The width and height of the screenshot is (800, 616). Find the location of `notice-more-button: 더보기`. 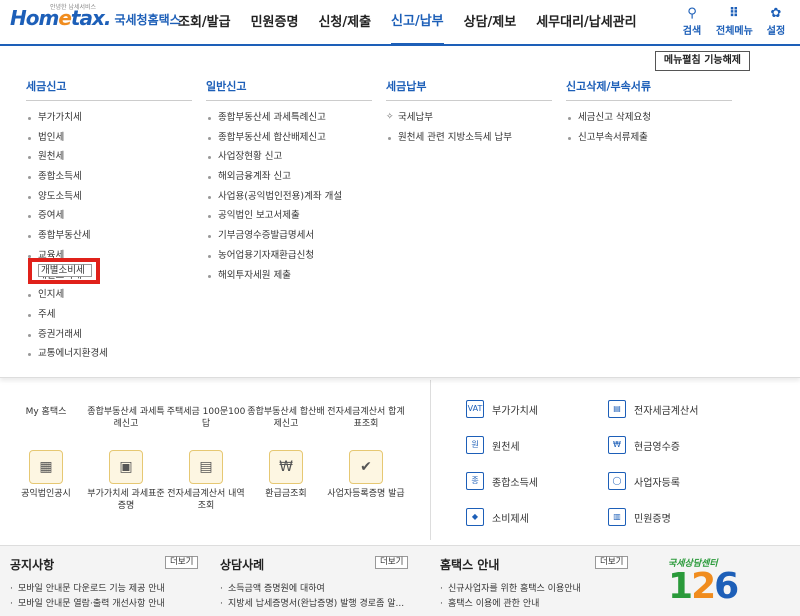

notice-more-button: 더보기 is located at coordinates (182, 562).